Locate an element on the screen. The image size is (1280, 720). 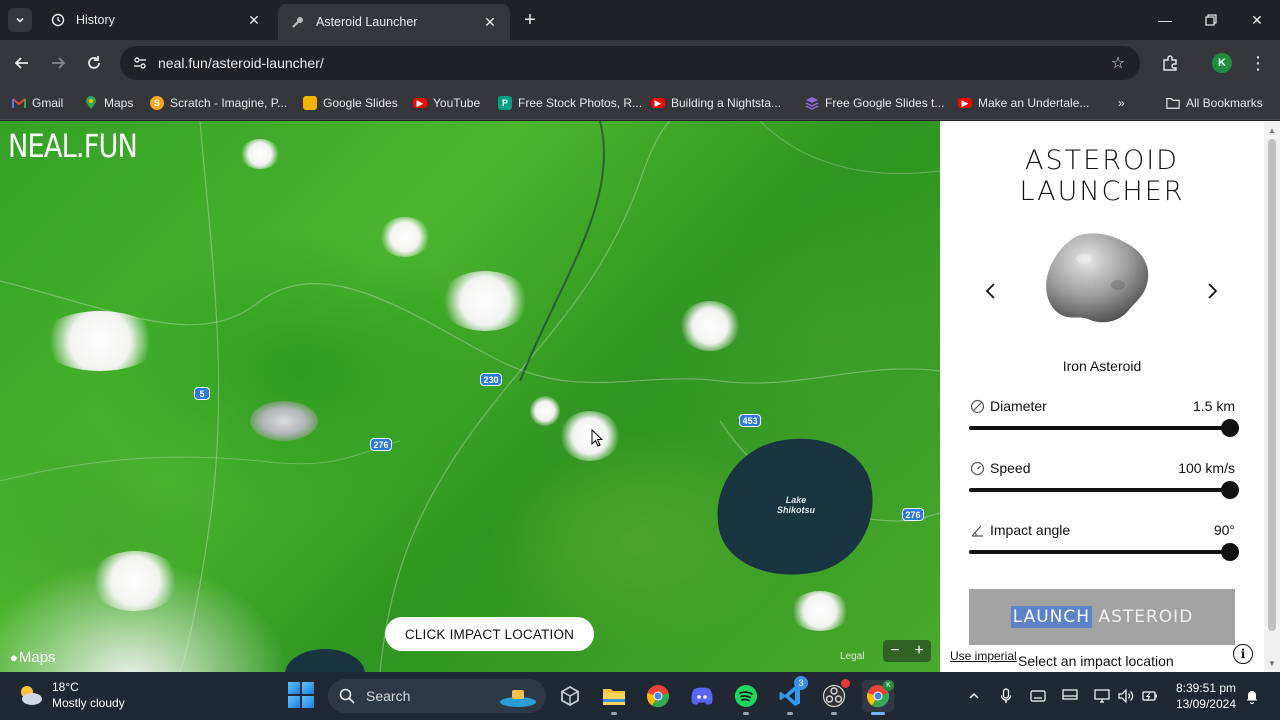
asteroid-favicon-icon is located at coordinates (298, 22).